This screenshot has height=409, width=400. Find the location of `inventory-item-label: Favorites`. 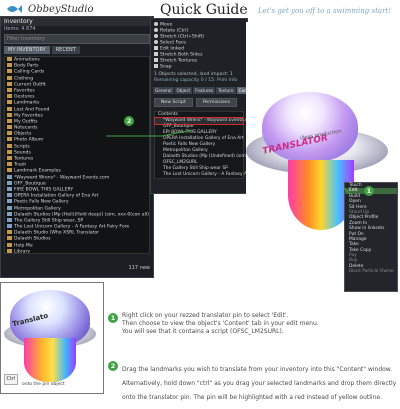

inventory-item-label: Favorites is located at coordinates (24, 91).